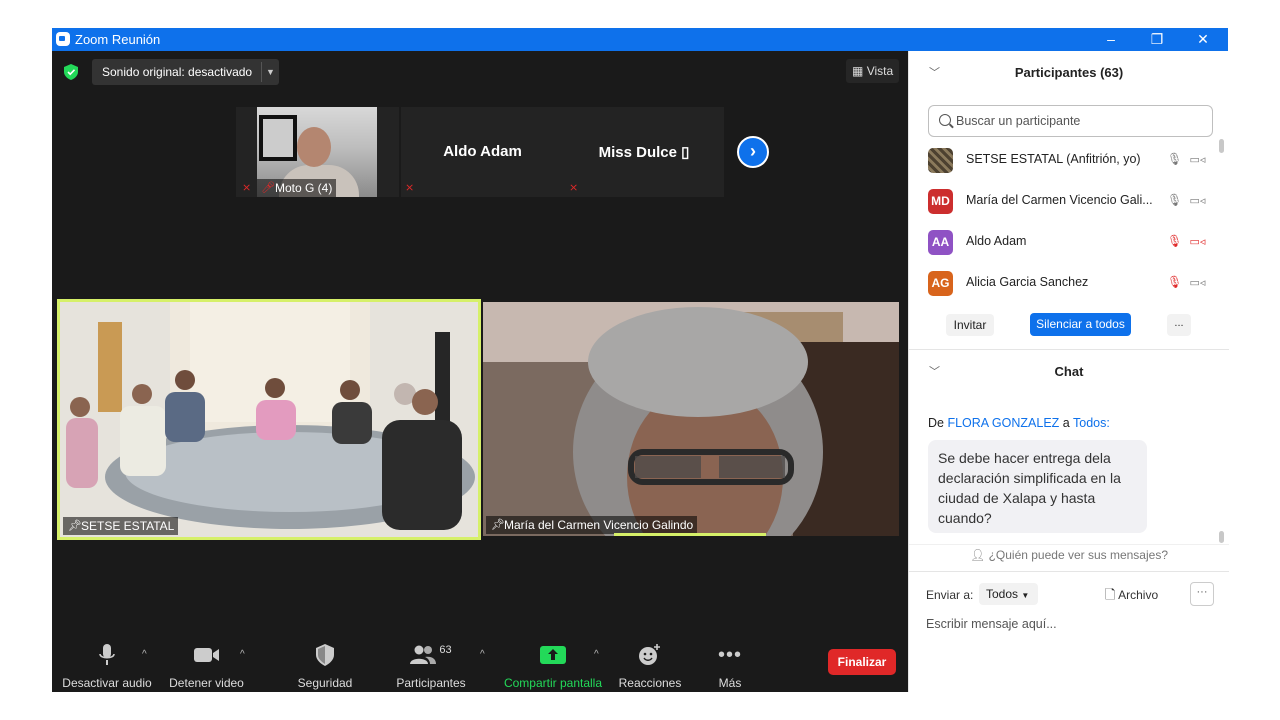 The width and height of the screenshot is (1280, 720). I want to click on participant-name: Miss Dulce ▯, so click(644, 152).